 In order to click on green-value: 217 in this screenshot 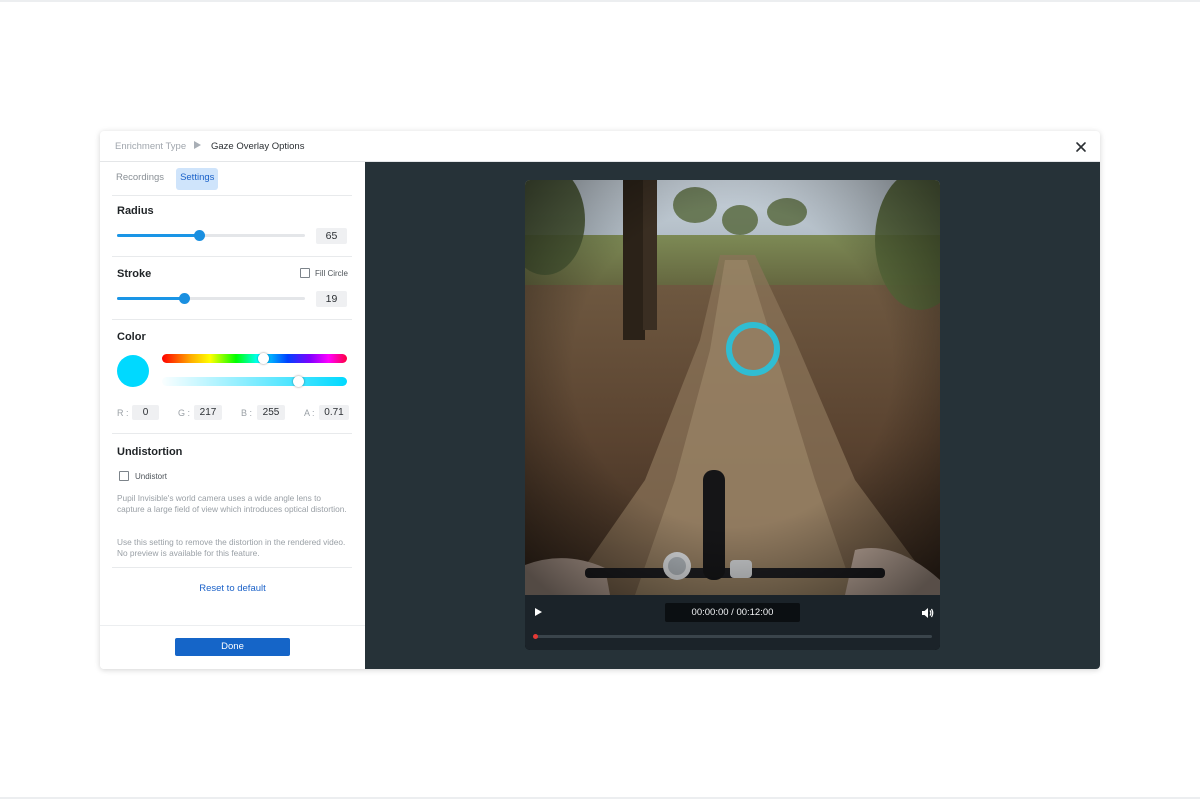, I will do `click(208, 412)`.